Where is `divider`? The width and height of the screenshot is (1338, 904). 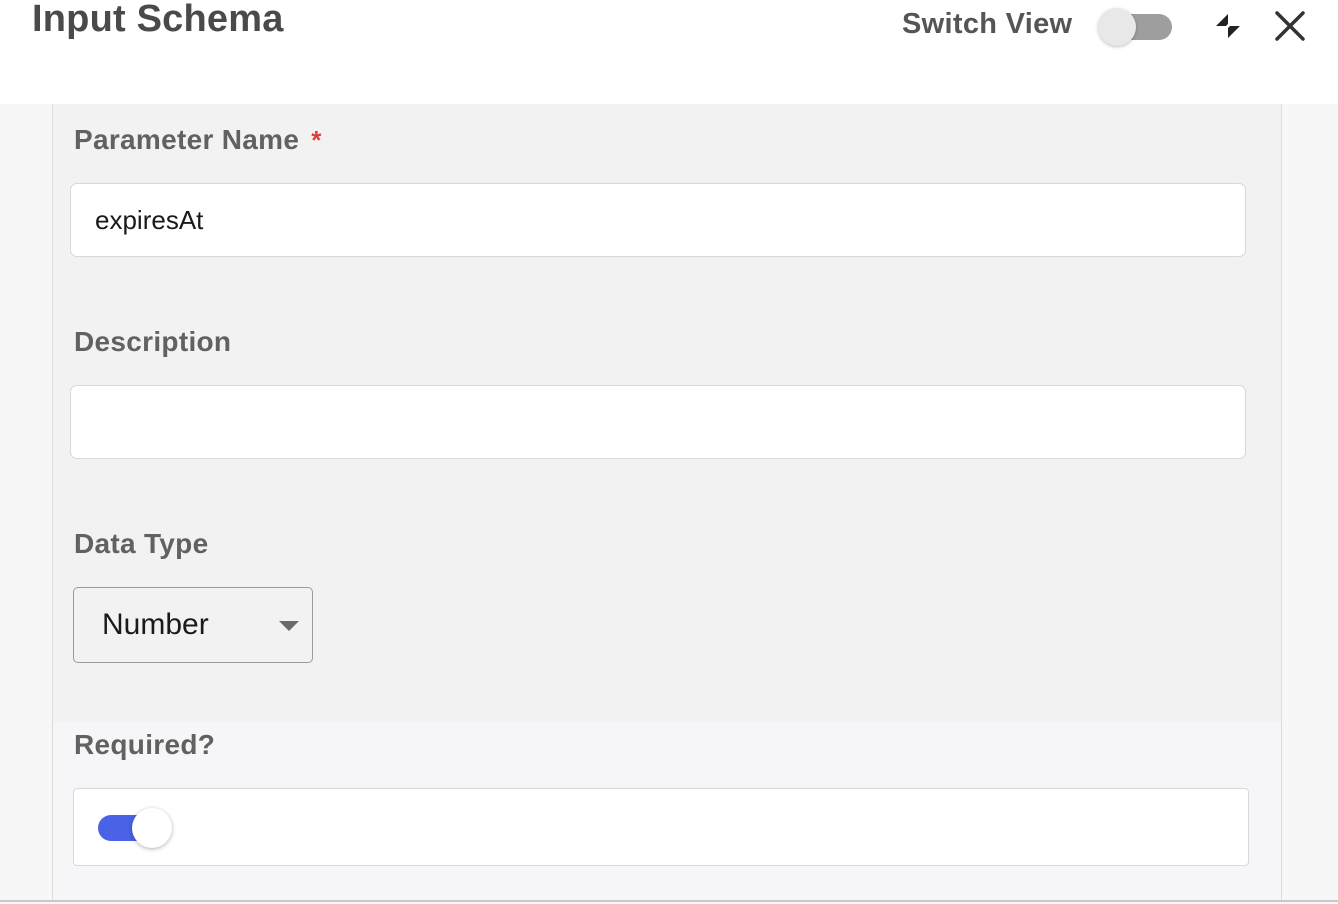 divider is located at coordinates (669, 901).